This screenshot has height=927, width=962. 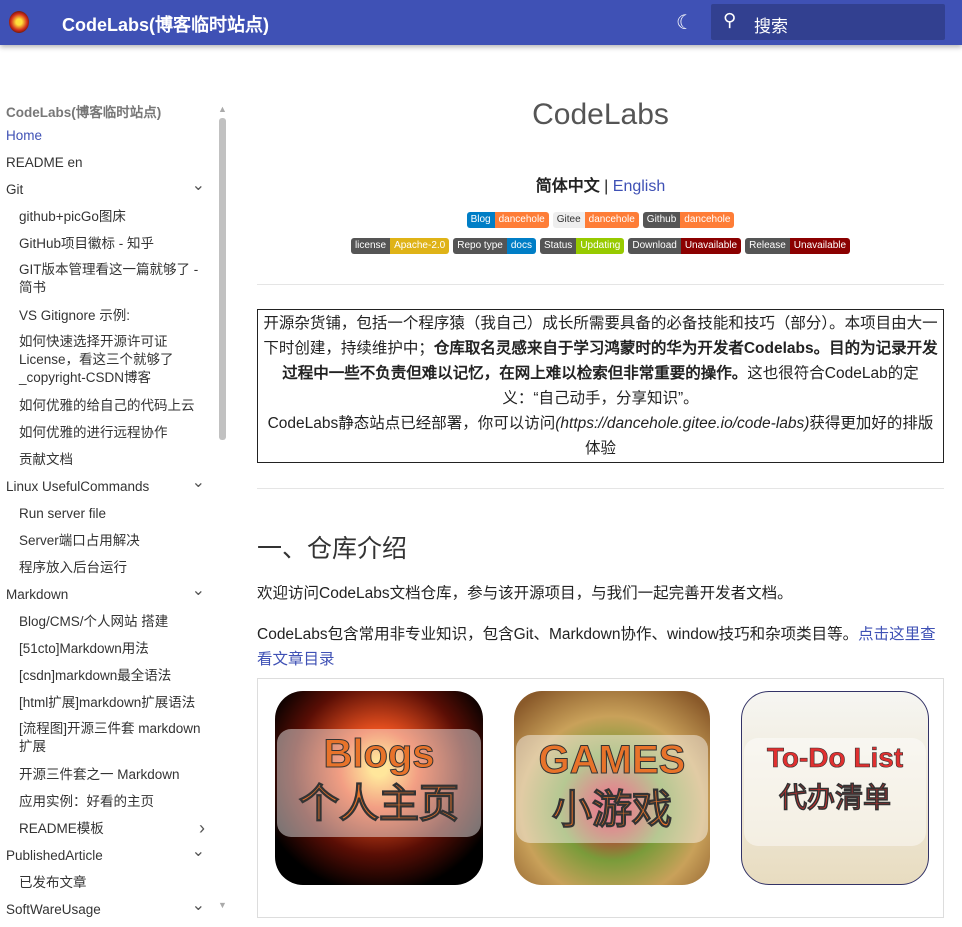 I want to click on sidebar-item: [流程图]开源三件套 markdown扩展, so click(x=105, y=738).